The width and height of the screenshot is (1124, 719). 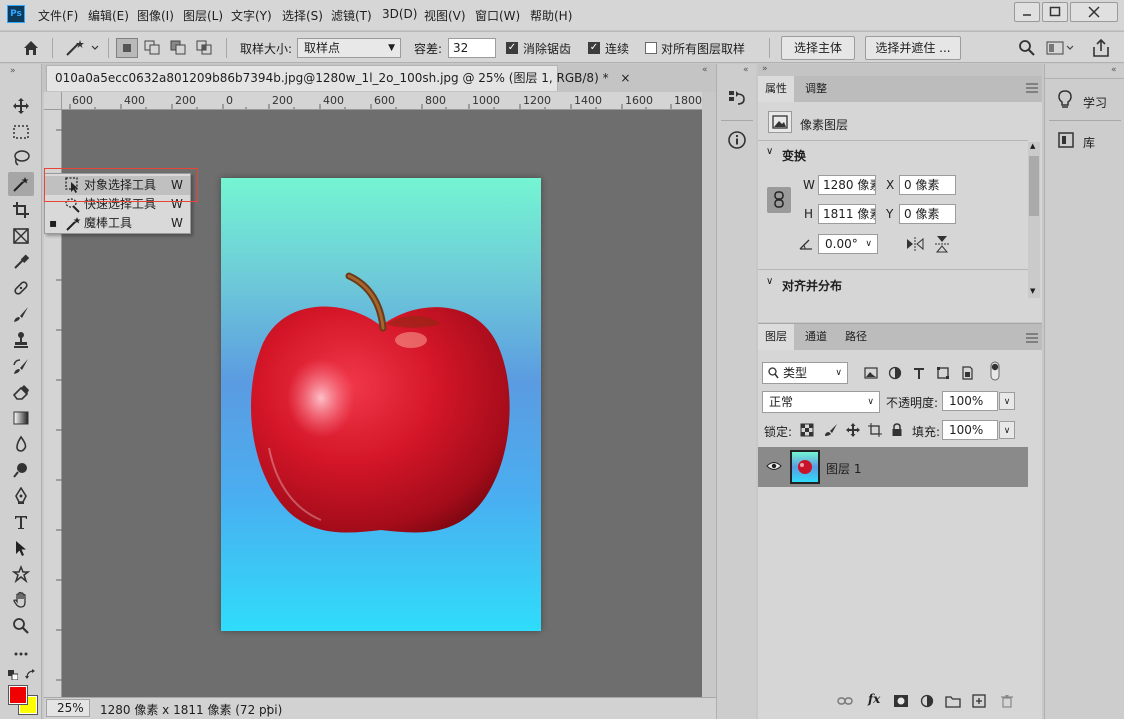 I want to click on tolerance-input: 32, so click(x=472, y=48).